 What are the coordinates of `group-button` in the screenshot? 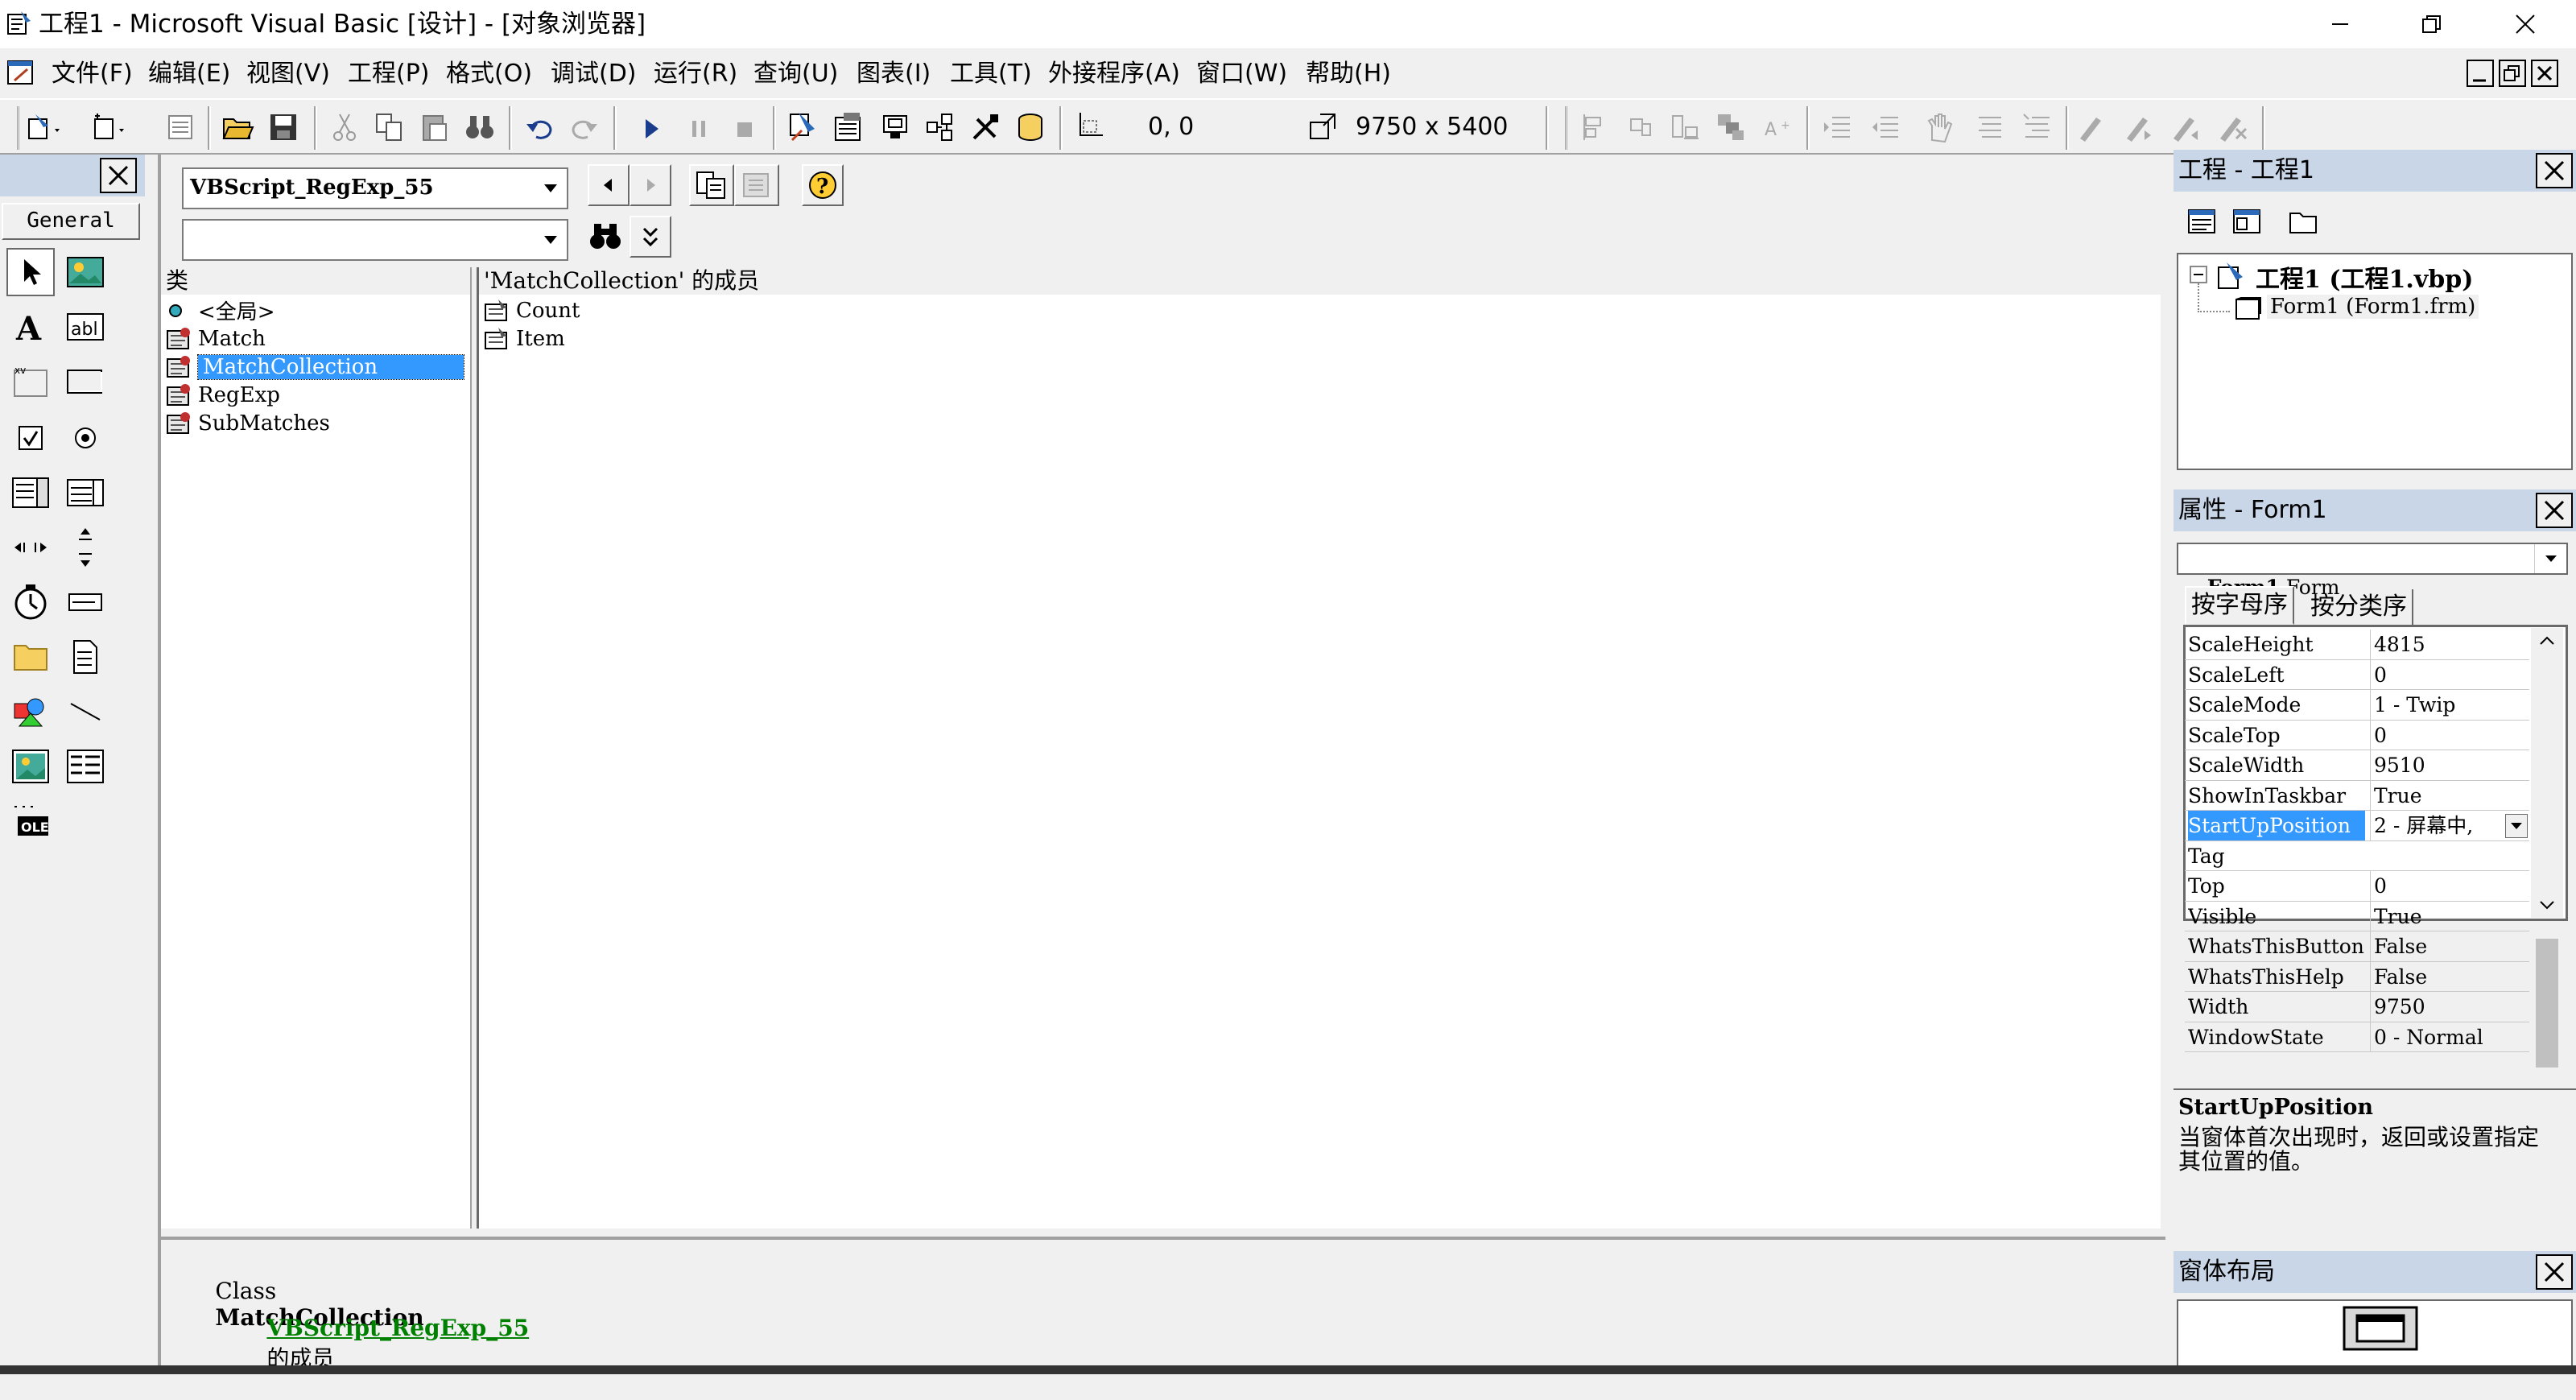 It's located at (1730, 127).